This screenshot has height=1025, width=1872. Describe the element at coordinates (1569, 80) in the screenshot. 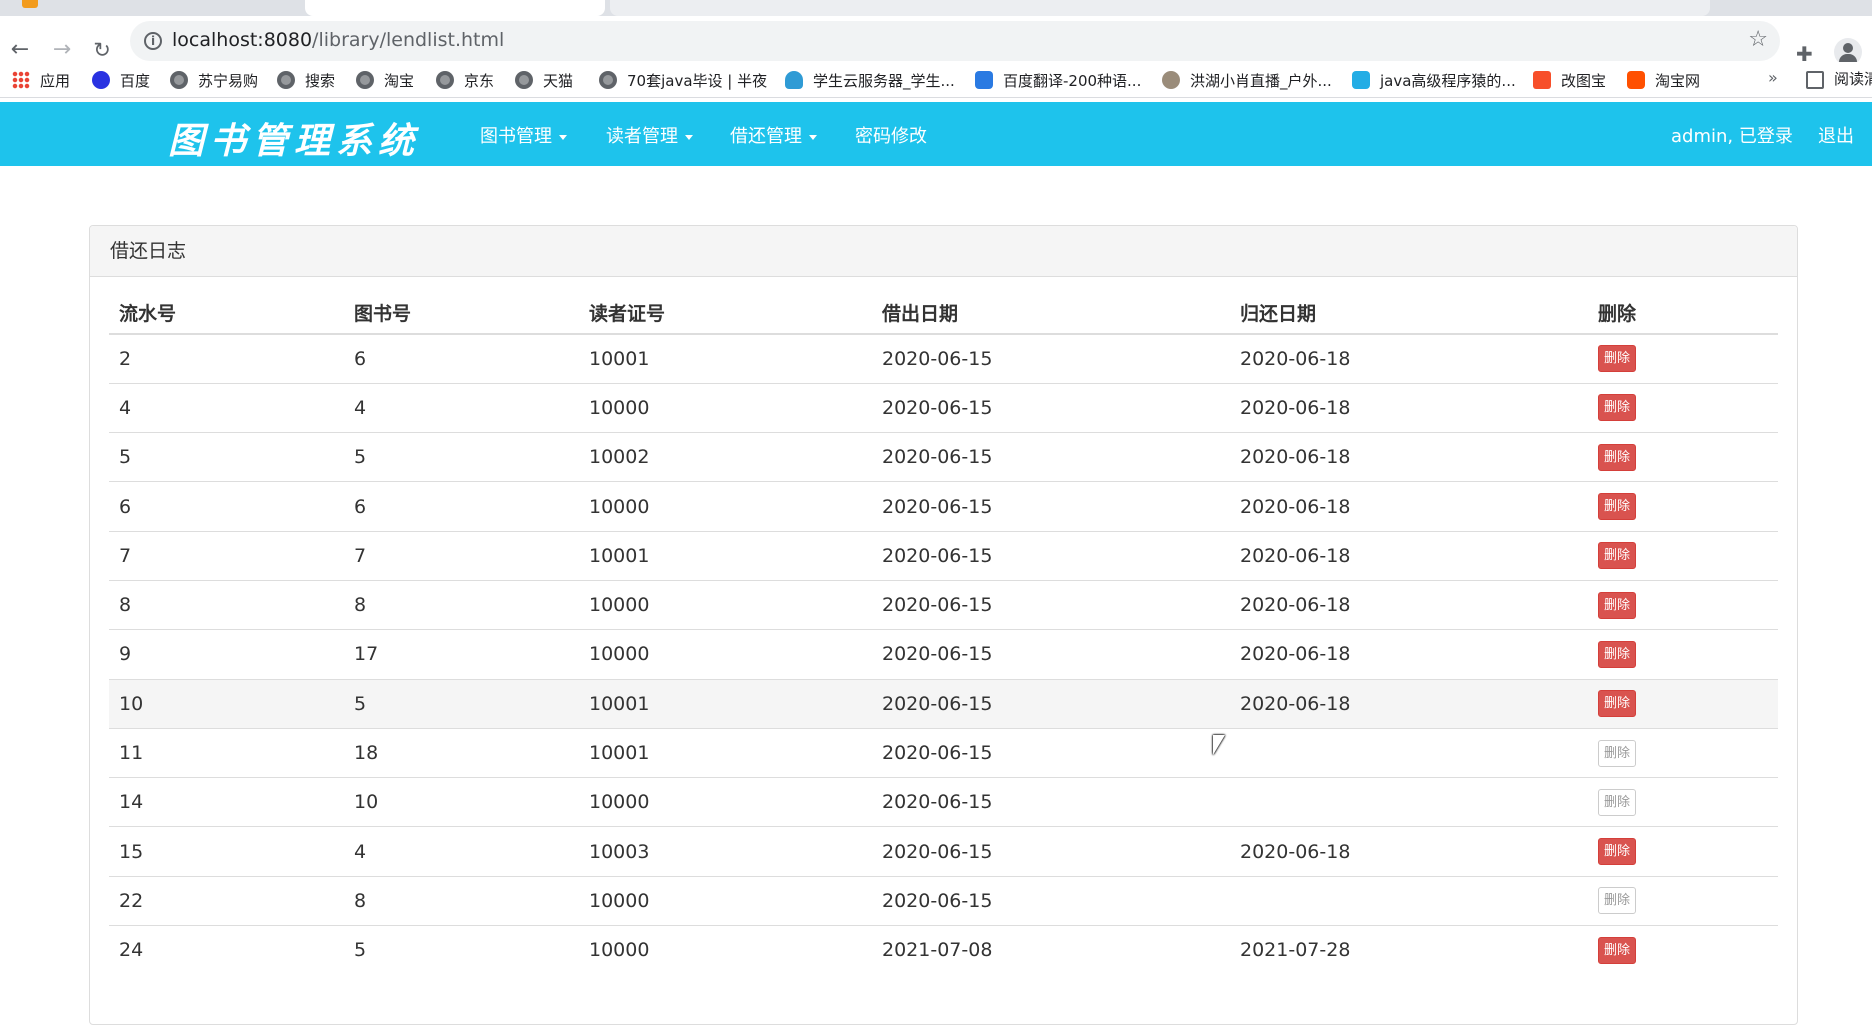

I see `bookmark-item: 改图宝` at that location.